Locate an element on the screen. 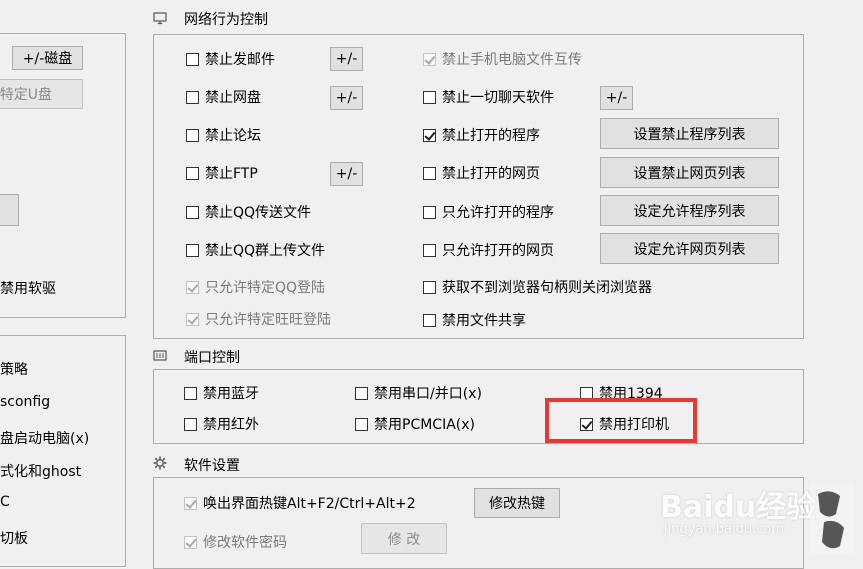  cb-no-netdisk: 禁止网盘 is located at coordinates (223, 97).